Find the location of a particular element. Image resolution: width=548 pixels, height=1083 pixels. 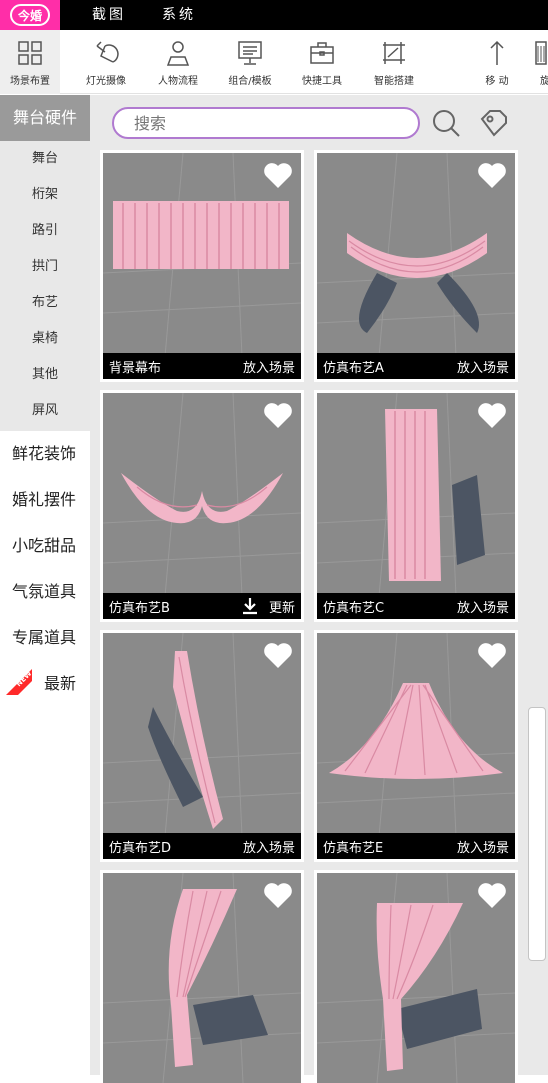

category-wedding-ornaments: 婚礼摆件 is located at coordinates (45, 500).